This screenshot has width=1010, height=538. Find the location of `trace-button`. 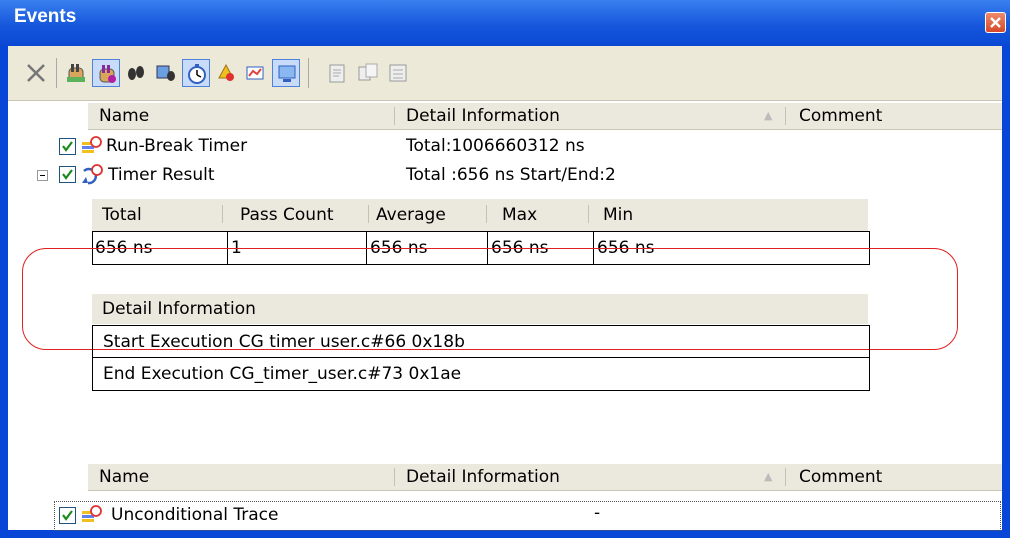

trace-button is located at coordinates (136, 73).